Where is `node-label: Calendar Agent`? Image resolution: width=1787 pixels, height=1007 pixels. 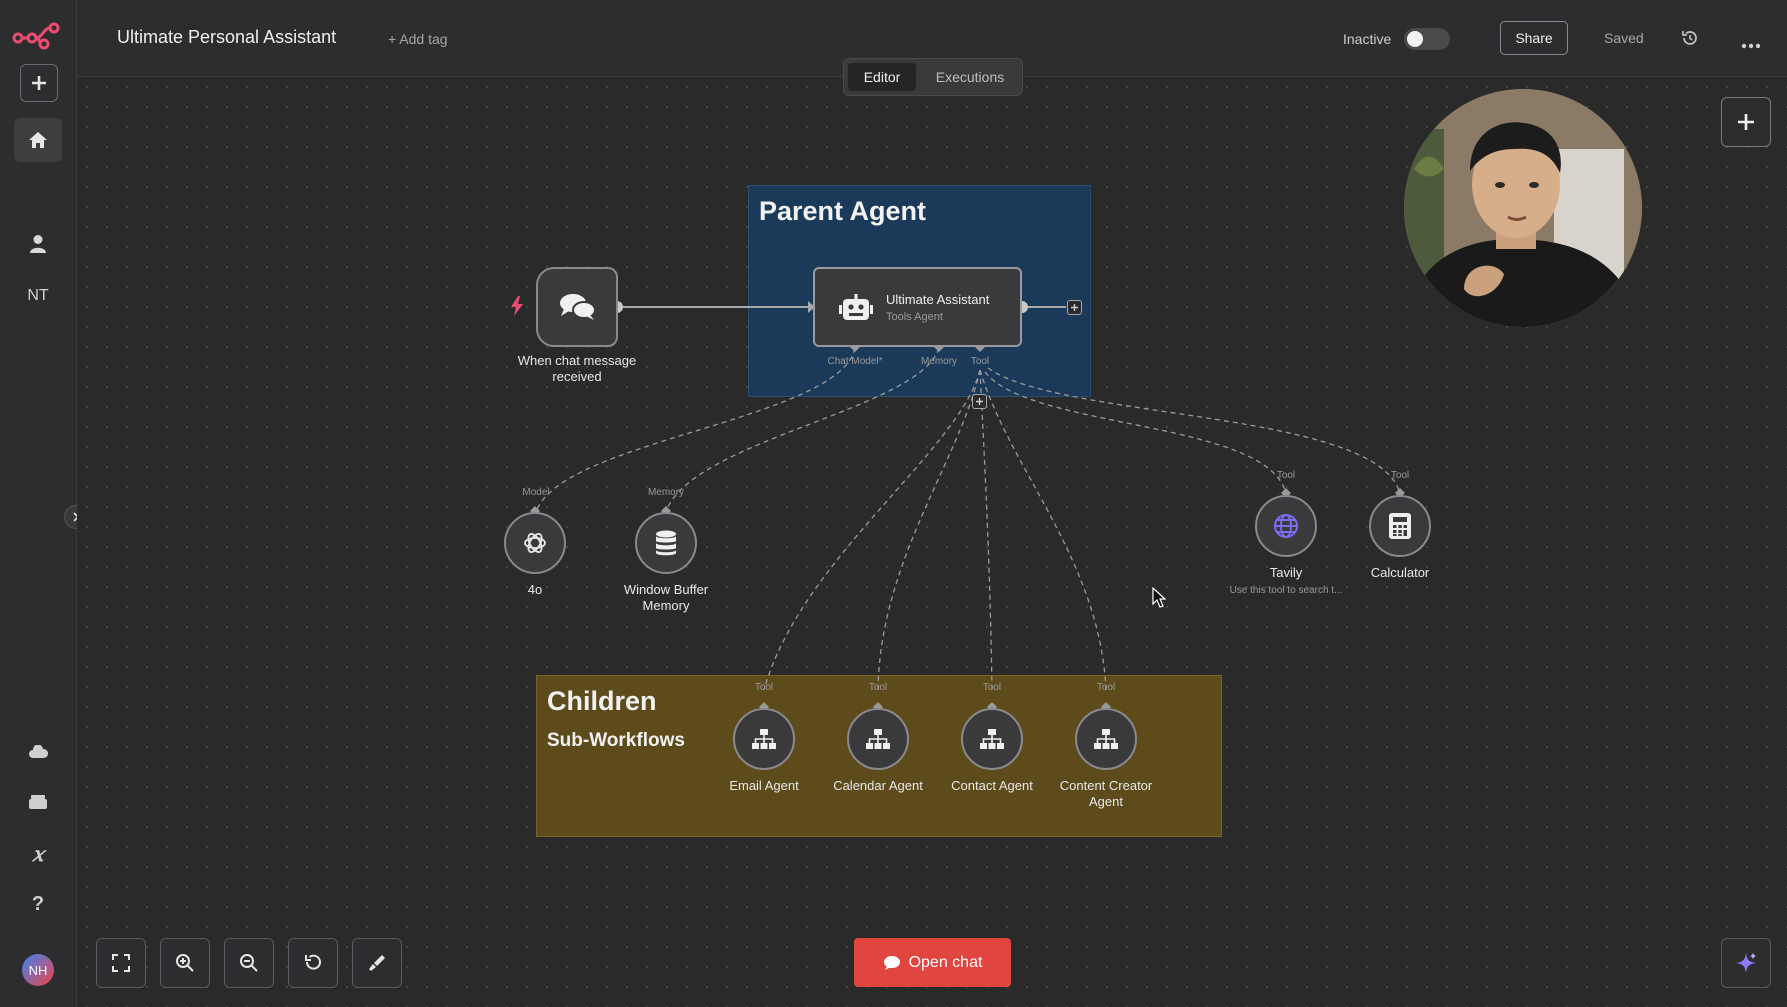 node-label: Calendar Agent is located at coordinates (878, 785).